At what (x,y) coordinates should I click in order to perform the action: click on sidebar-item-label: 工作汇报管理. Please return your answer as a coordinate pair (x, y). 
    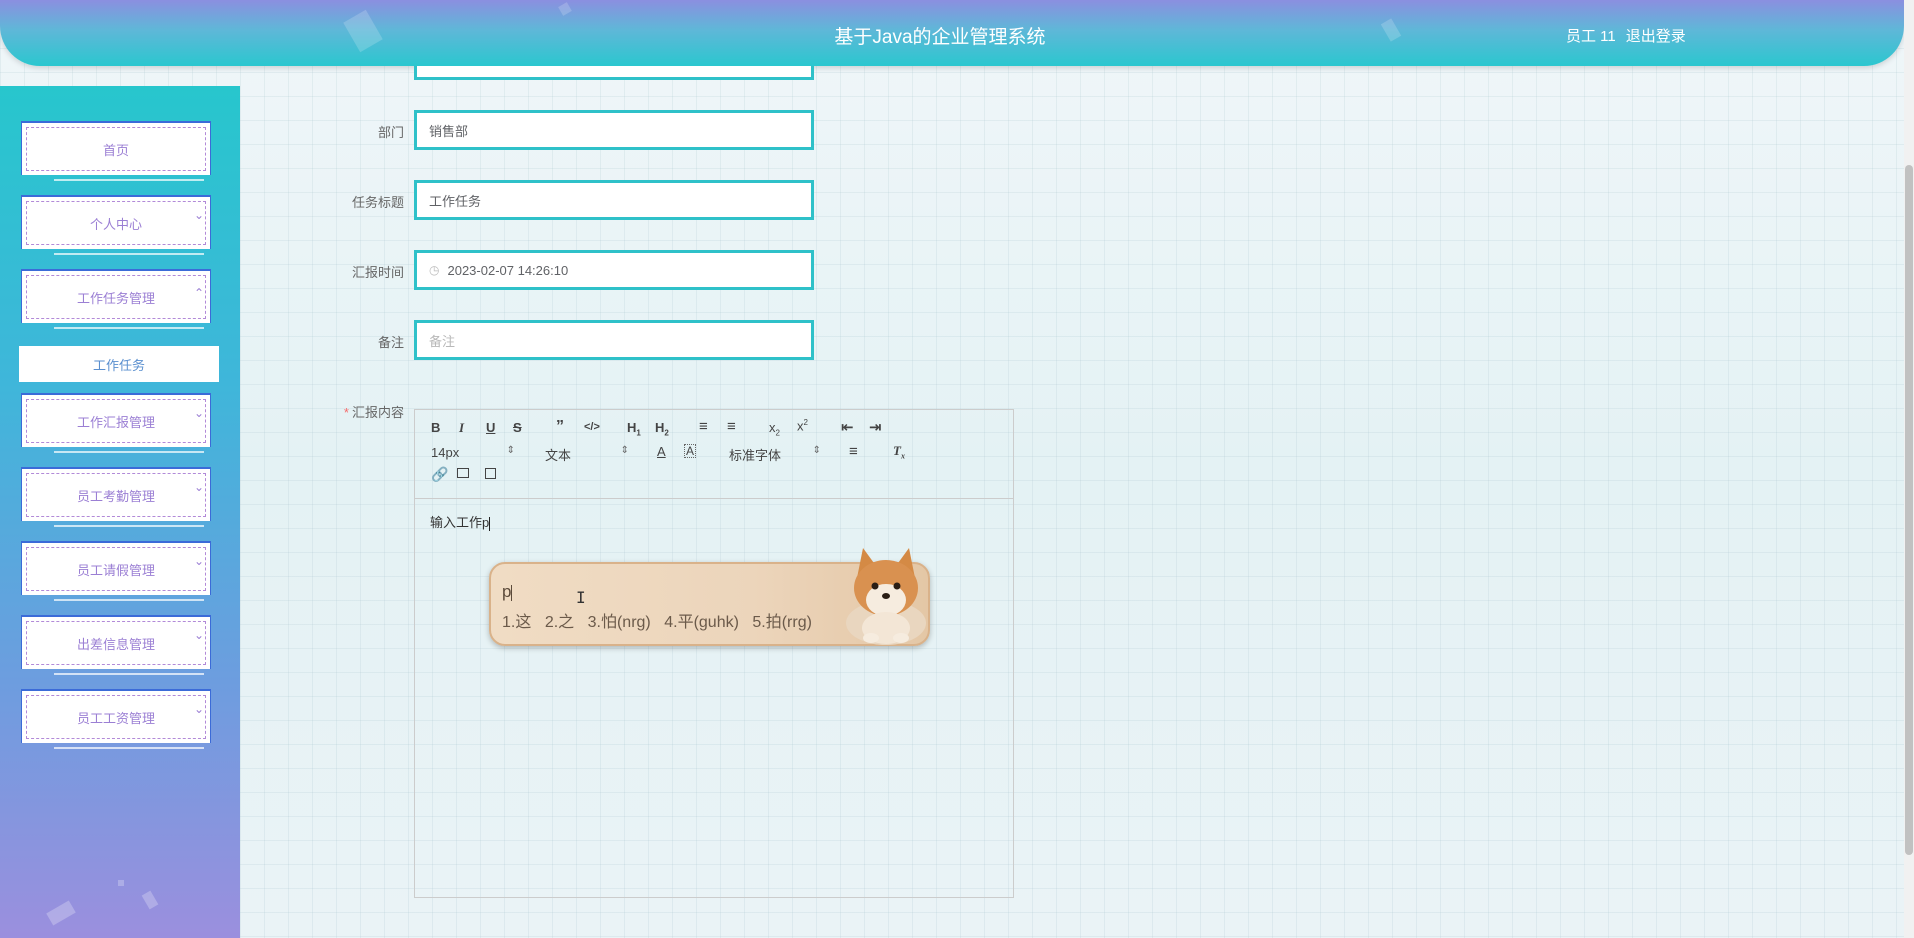
    Looking at the image, I should click on (116, 421).